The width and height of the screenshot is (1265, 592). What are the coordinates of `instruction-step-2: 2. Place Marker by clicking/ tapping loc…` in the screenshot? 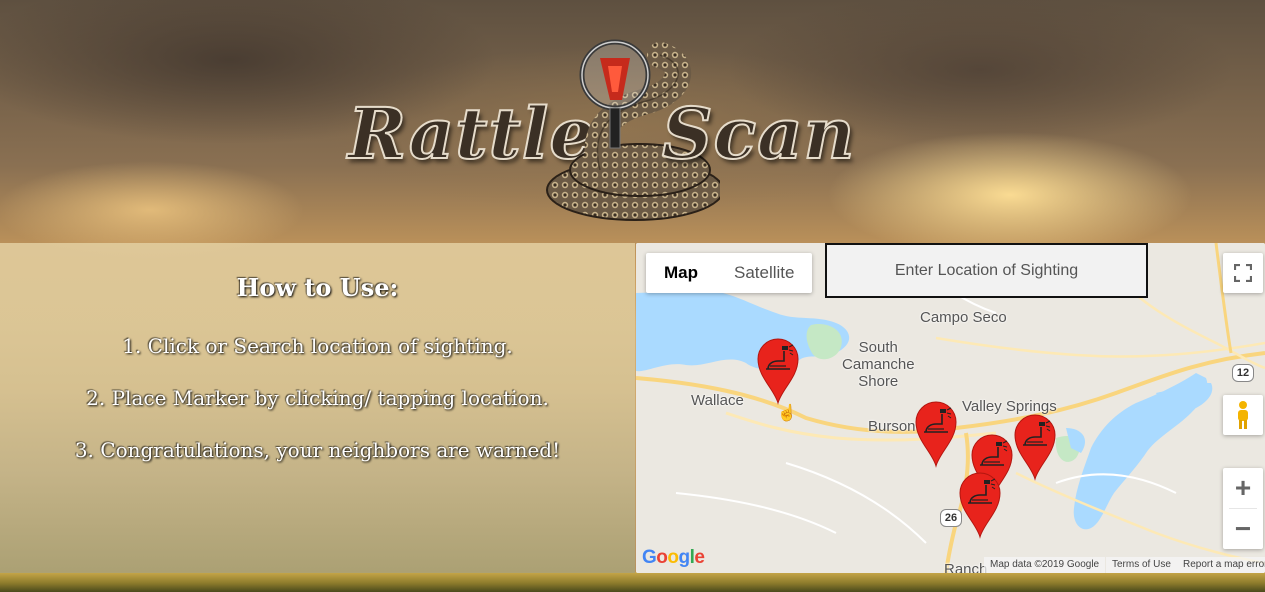 It's located at (317, 398).